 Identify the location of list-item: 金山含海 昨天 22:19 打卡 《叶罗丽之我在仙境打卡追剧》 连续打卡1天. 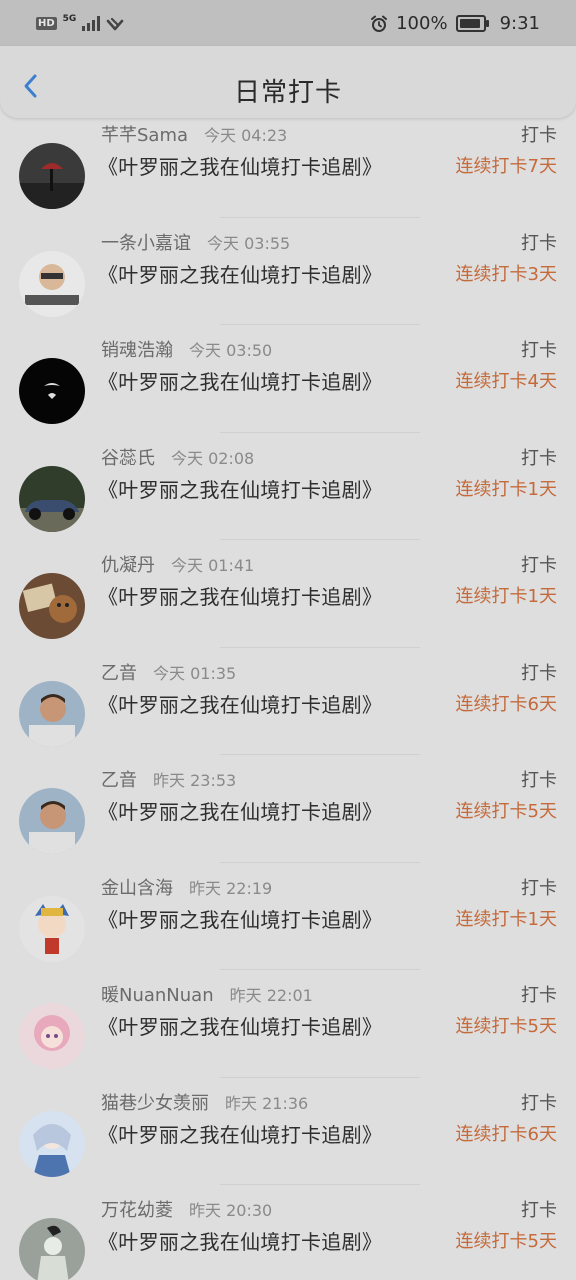
(288, 917).